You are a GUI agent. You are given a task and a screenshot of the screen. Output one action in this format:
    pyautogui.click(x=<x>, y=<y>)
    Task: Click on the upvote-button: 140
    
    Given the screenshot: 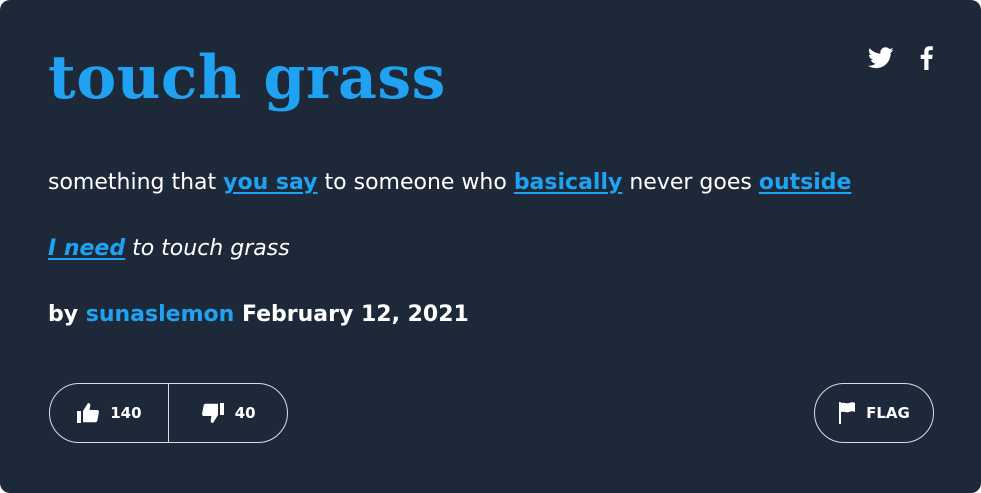 What is the action you would take?
    pyautogui.click(x=109, y=413)
    